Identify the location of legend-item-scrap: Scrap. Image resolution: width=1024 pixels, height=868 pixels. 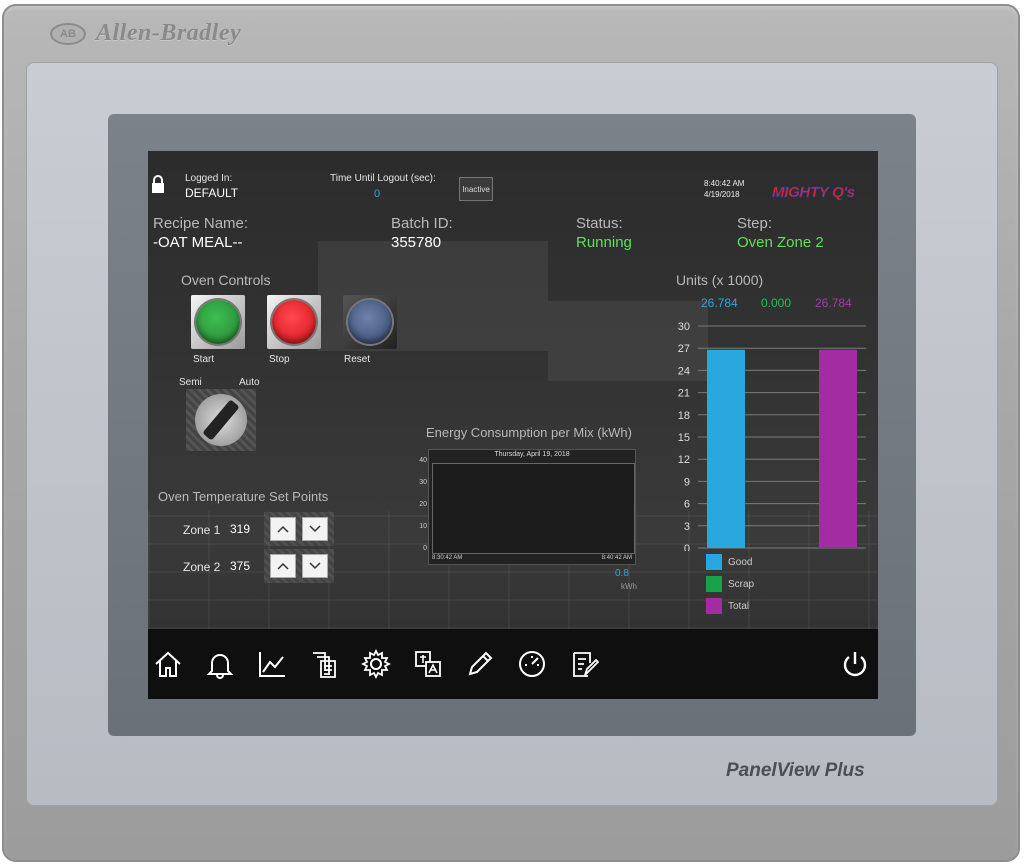
(730, 584).